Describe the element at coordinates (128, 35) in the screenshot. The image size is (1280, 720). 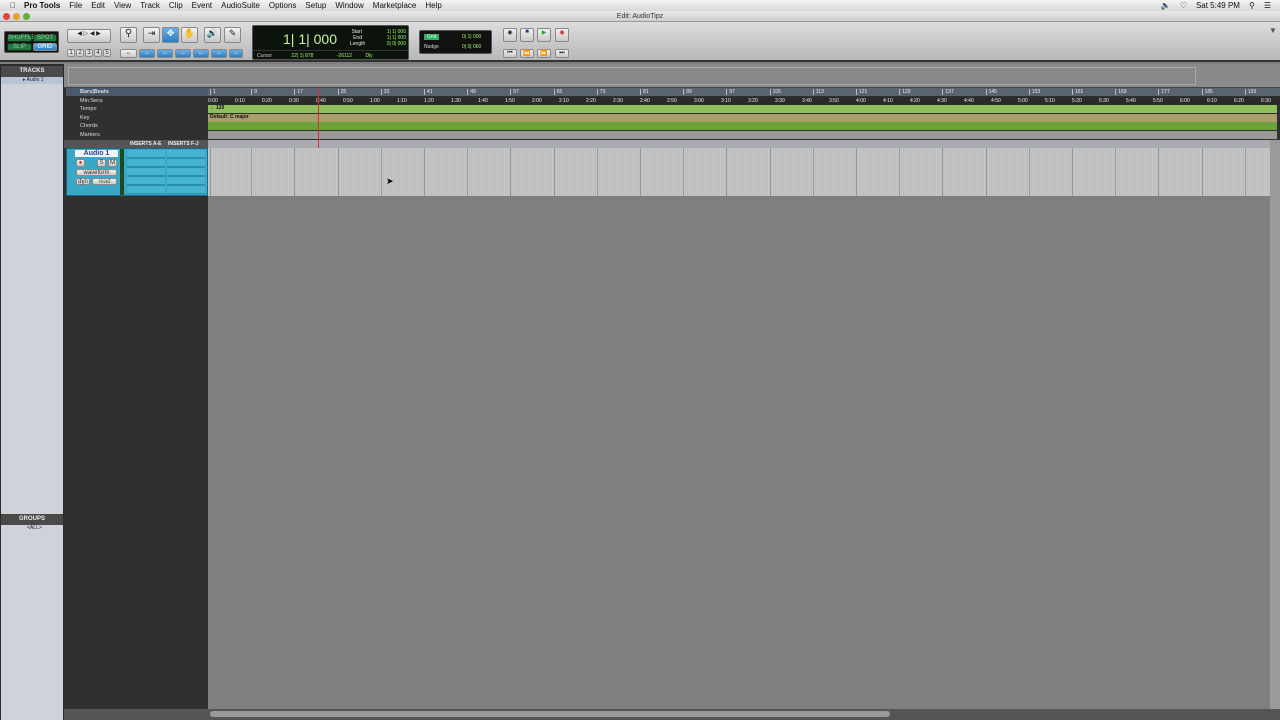
I see `zoomer-tool-icon: ⚲` at that location.